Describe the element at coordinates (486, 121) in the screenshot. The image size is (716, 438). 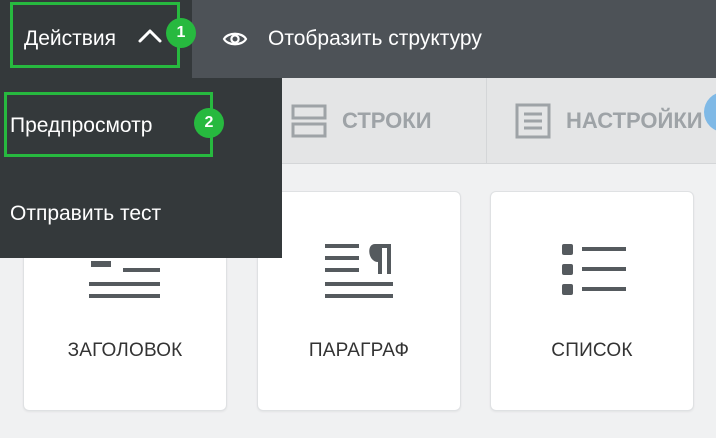
I see `tab-divider` at that location.